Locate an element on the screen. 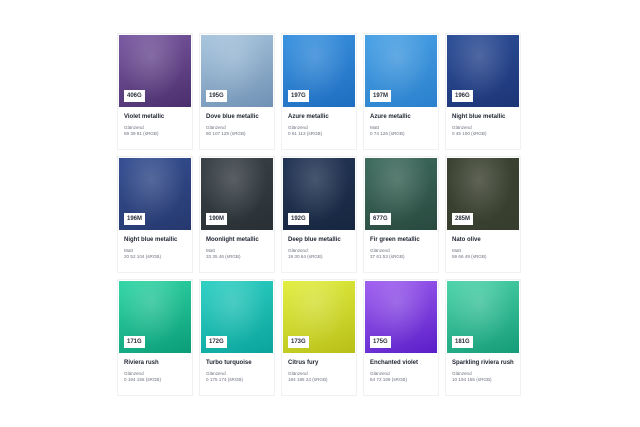  color-name: Deep blue metallic is located at coordinates (314, 240).